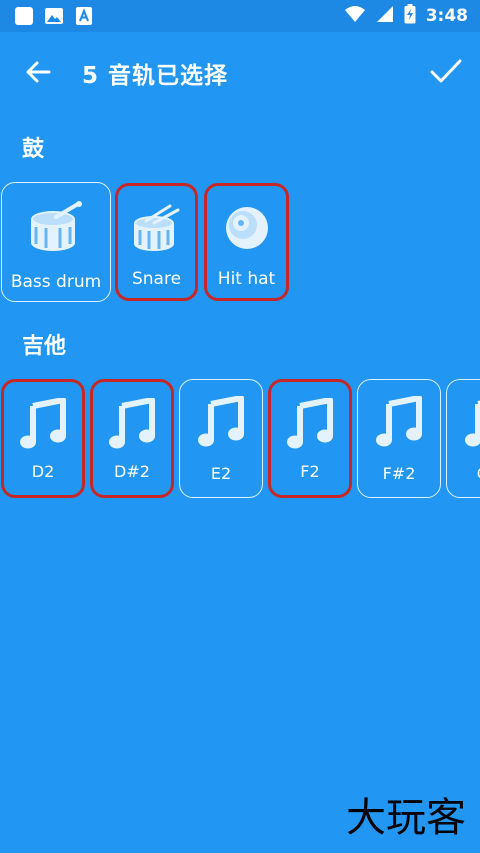 The height and width of the screenshot is (853, 480). I want to click on track-card-hit-hat: Hit hat, so click(246, 242).